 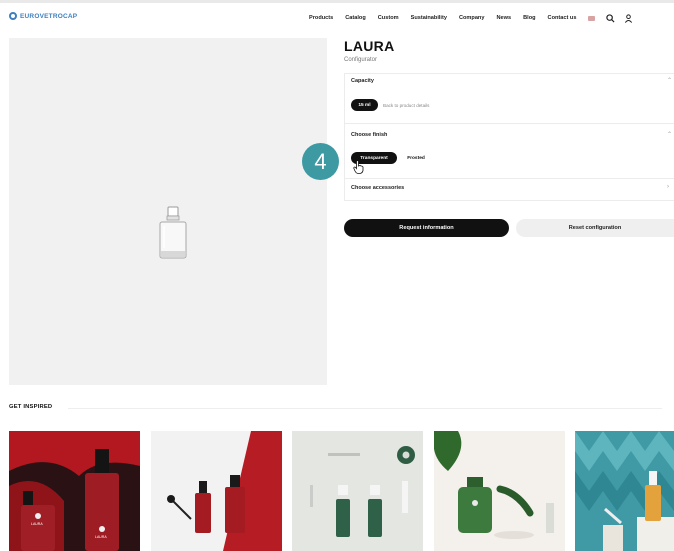 What do you see at coordinates (592, 18) in the screenshot?
I see `flag-uk-icon` at bounding box center [592, 18].